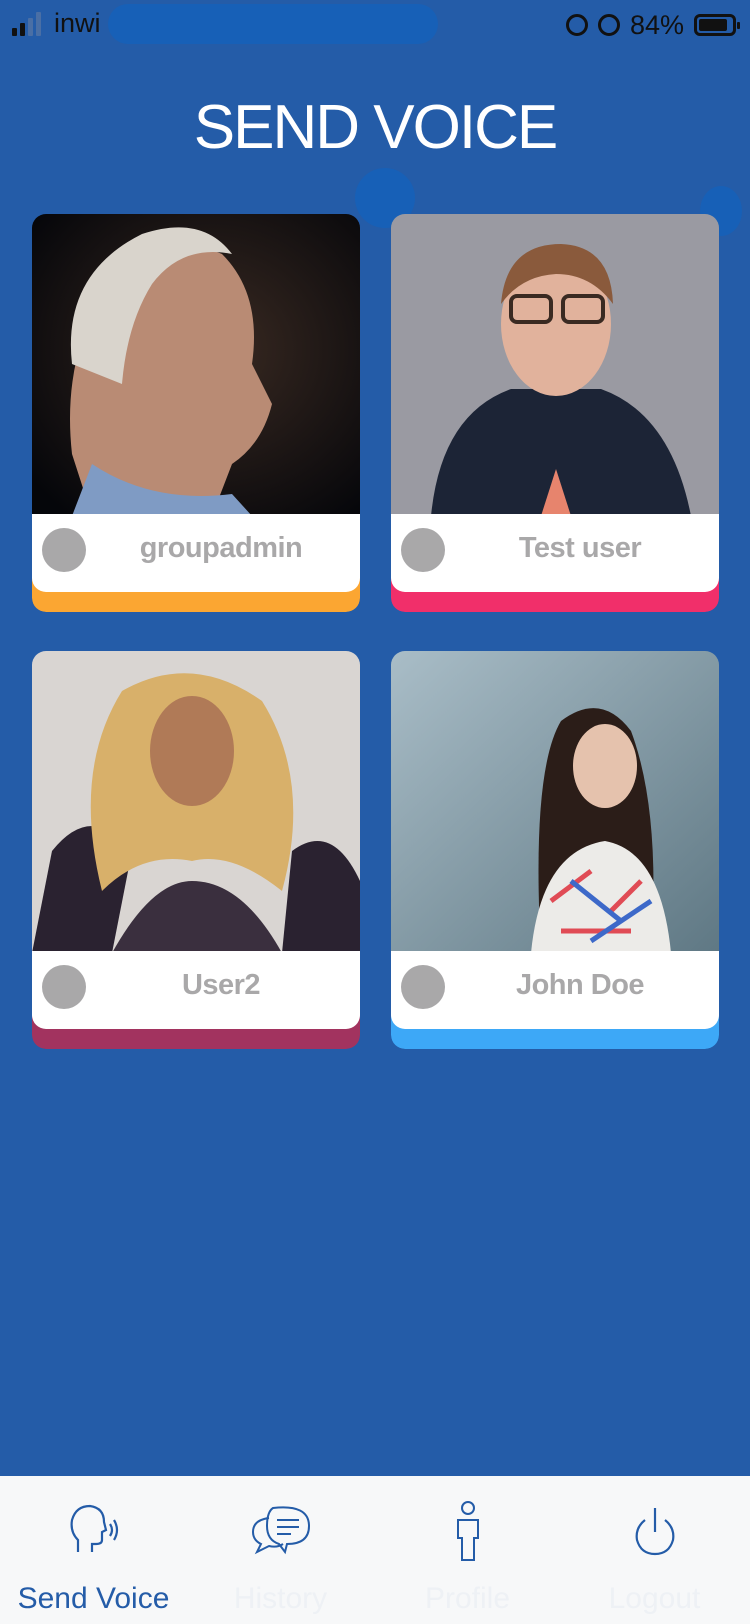 Image resolution: width=750 pixels, height=1624 pixels. I want to click on status-bar: inwi 84%, so click(375, 26).